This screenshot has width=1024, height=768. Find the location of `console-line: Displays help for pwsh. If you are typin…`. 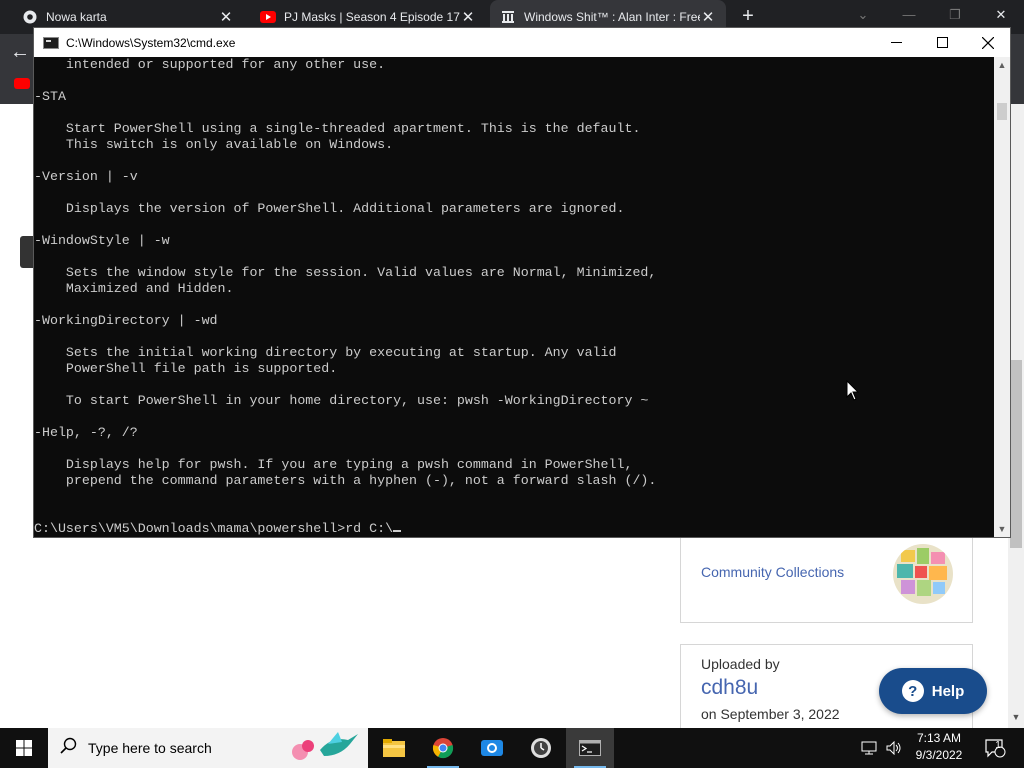

console-line: Displays help for pwsh. If you are typin… is located at coordinates (333, 464).